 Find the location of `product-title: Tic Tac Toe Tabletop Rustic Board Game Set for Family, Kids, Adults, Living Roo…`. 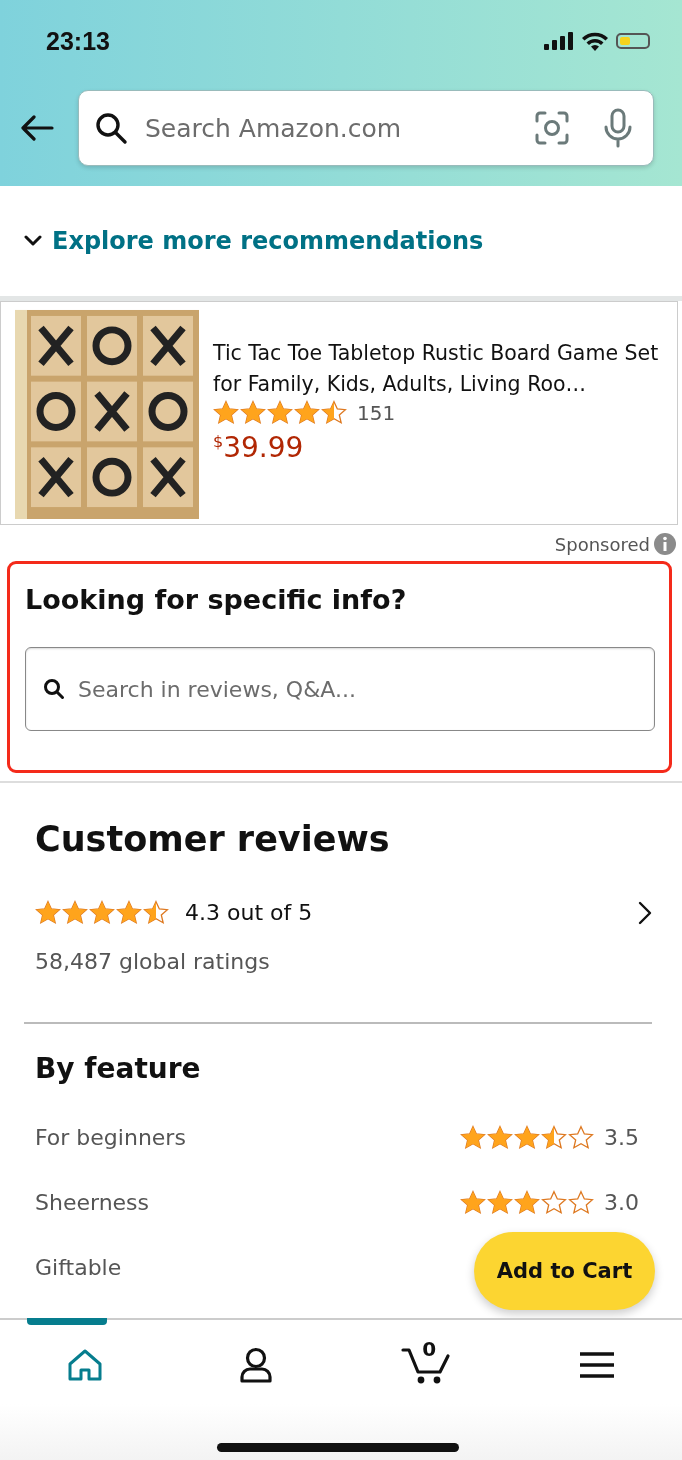

product-title: Tic Tac Toe Tabletop Rustic Board Game Set for Family, Kids, Adults, Living Roo… is located at coordinates (436, 369).